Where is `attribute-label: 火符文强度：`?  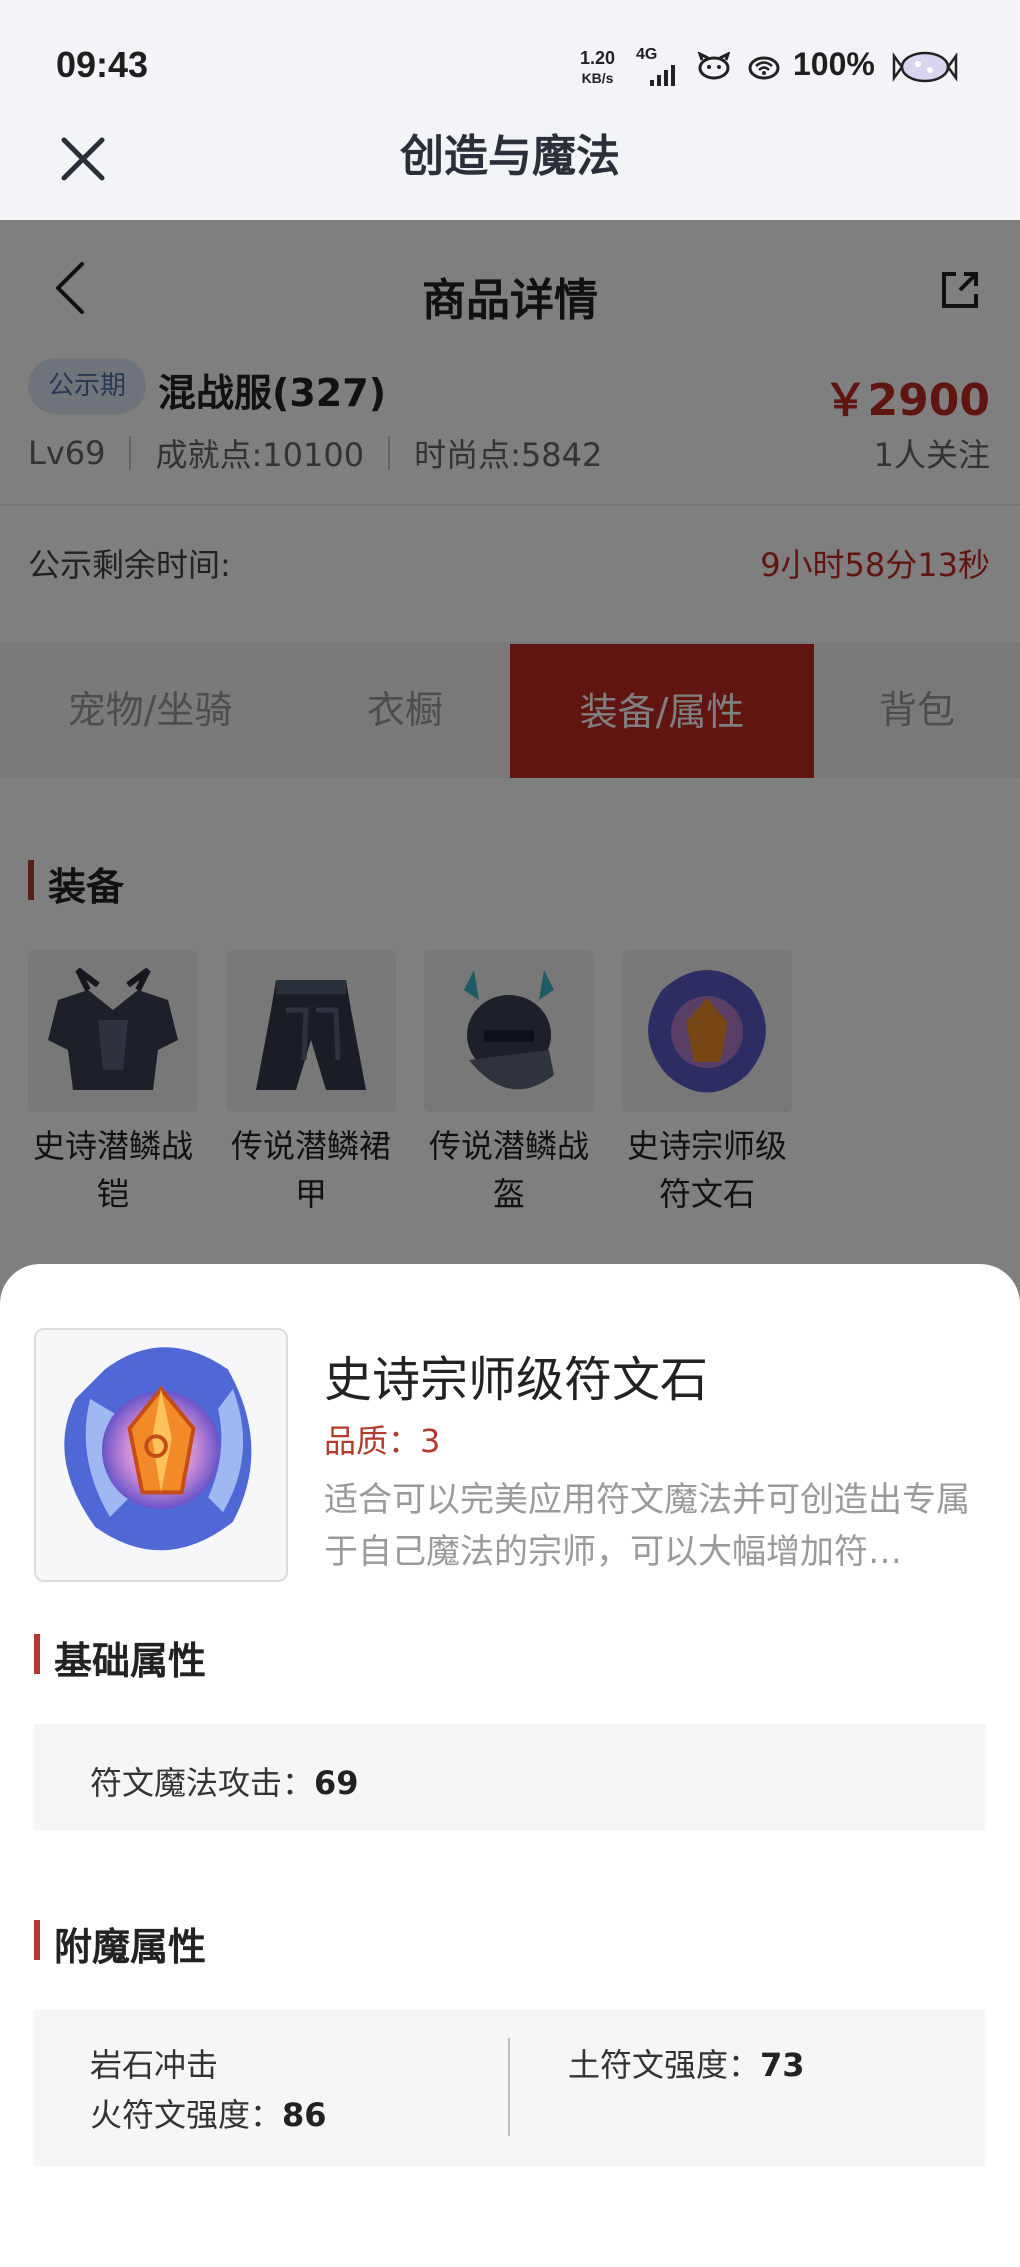
attribute-label: 火符文强度： is located at coordinates (186, 2115).